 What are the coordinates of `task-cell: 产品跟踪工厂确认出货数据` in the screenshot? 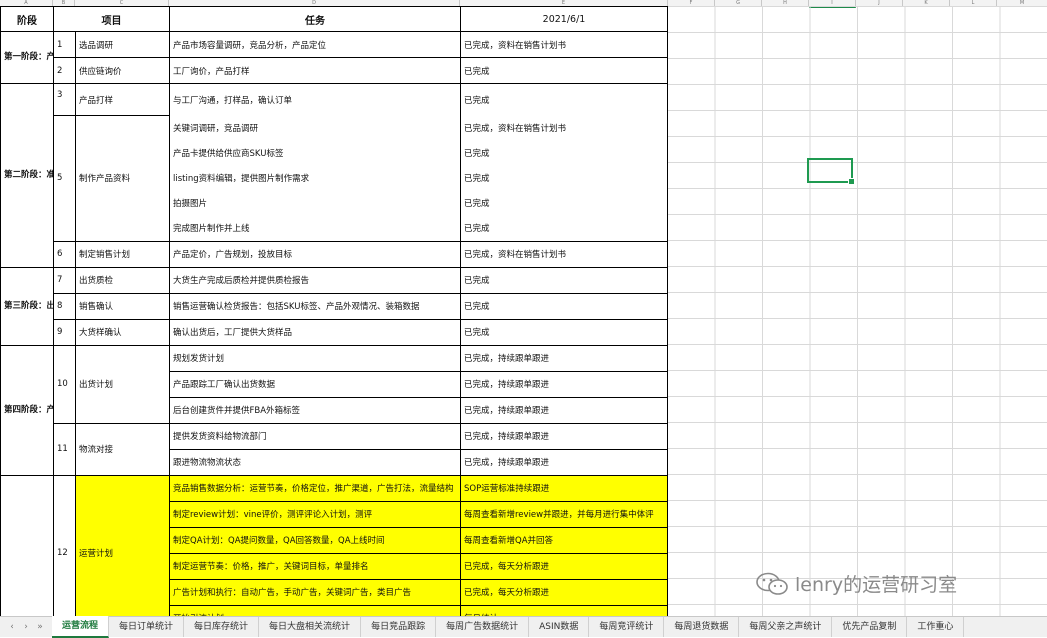 It's located at (315, 384).